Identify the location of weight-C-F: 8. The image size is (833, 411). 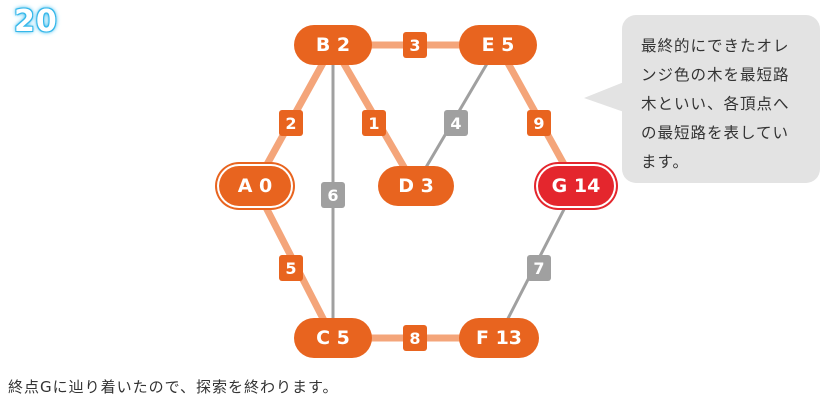
(415, 338).